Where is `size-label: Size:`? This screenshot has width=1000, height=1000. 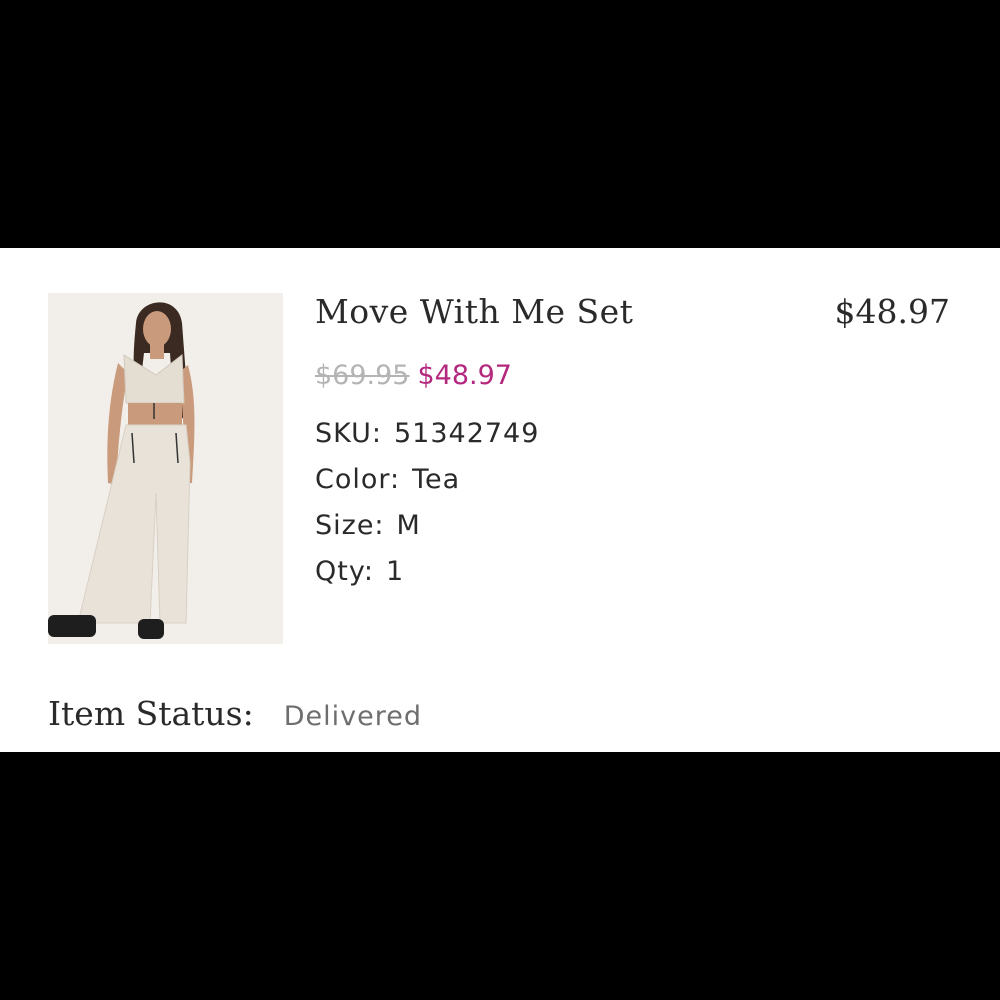 size-label: Size: is located at coordinates (350, 525).